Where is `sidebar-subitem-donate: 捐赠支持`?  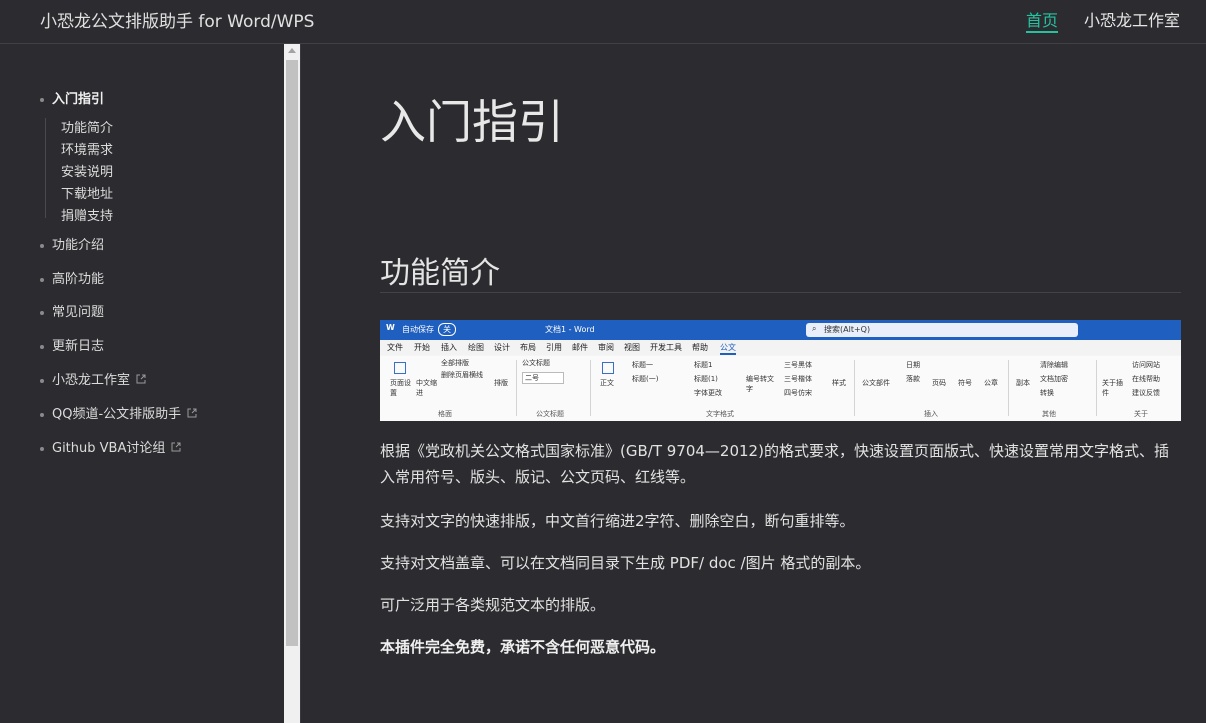
sidebar-subitem-donate: 捐赠支持 is located at coordinates (87, 214).